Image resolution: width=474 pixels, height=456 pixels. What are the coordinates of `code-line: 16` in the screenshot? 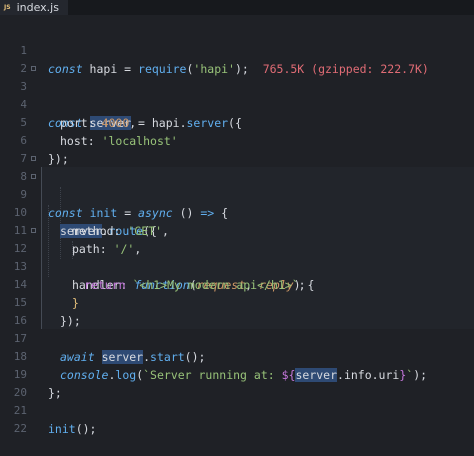 It's located at (237, 310).